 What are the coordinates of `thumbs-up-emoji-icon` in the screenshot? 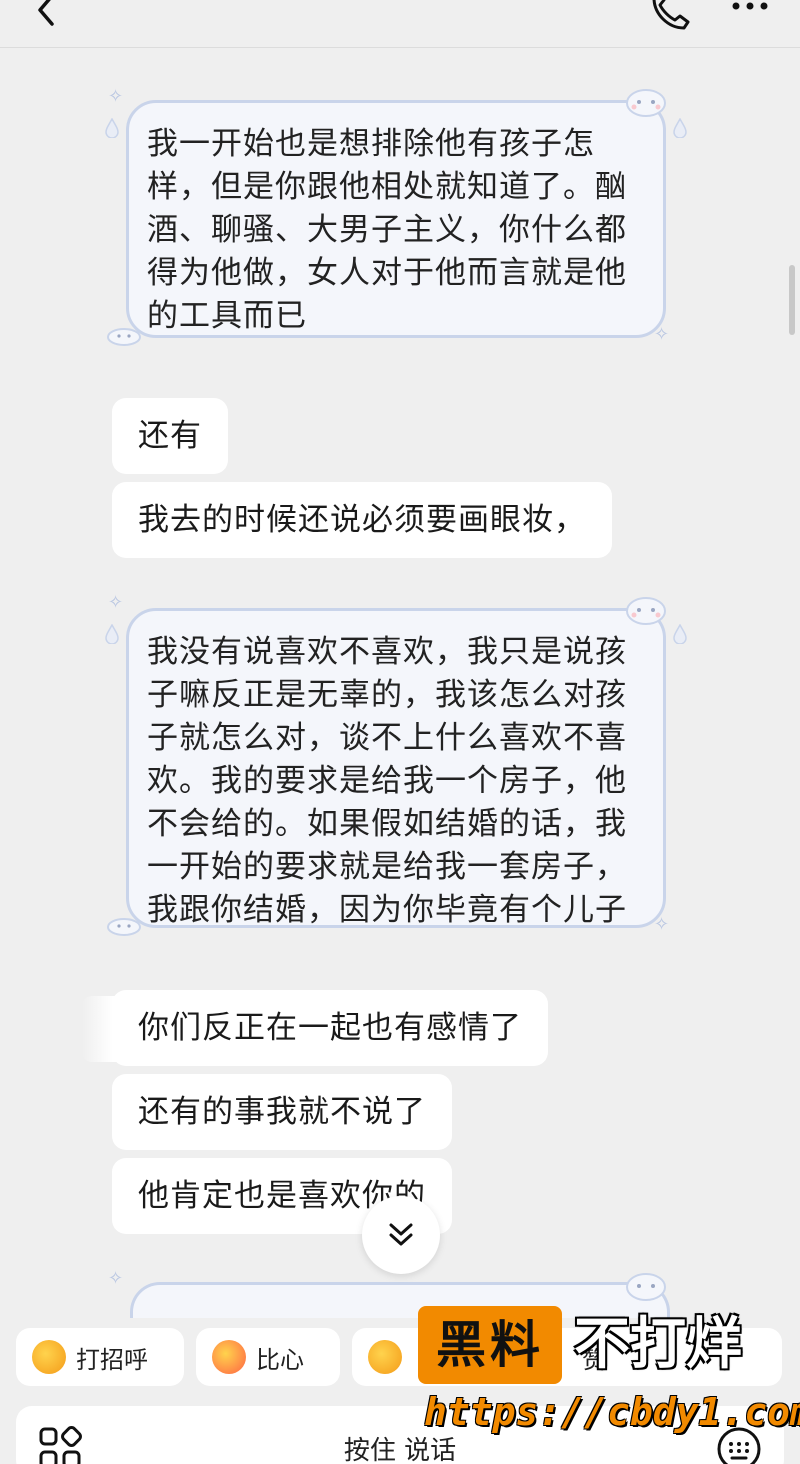 It's located at (385, 1357).